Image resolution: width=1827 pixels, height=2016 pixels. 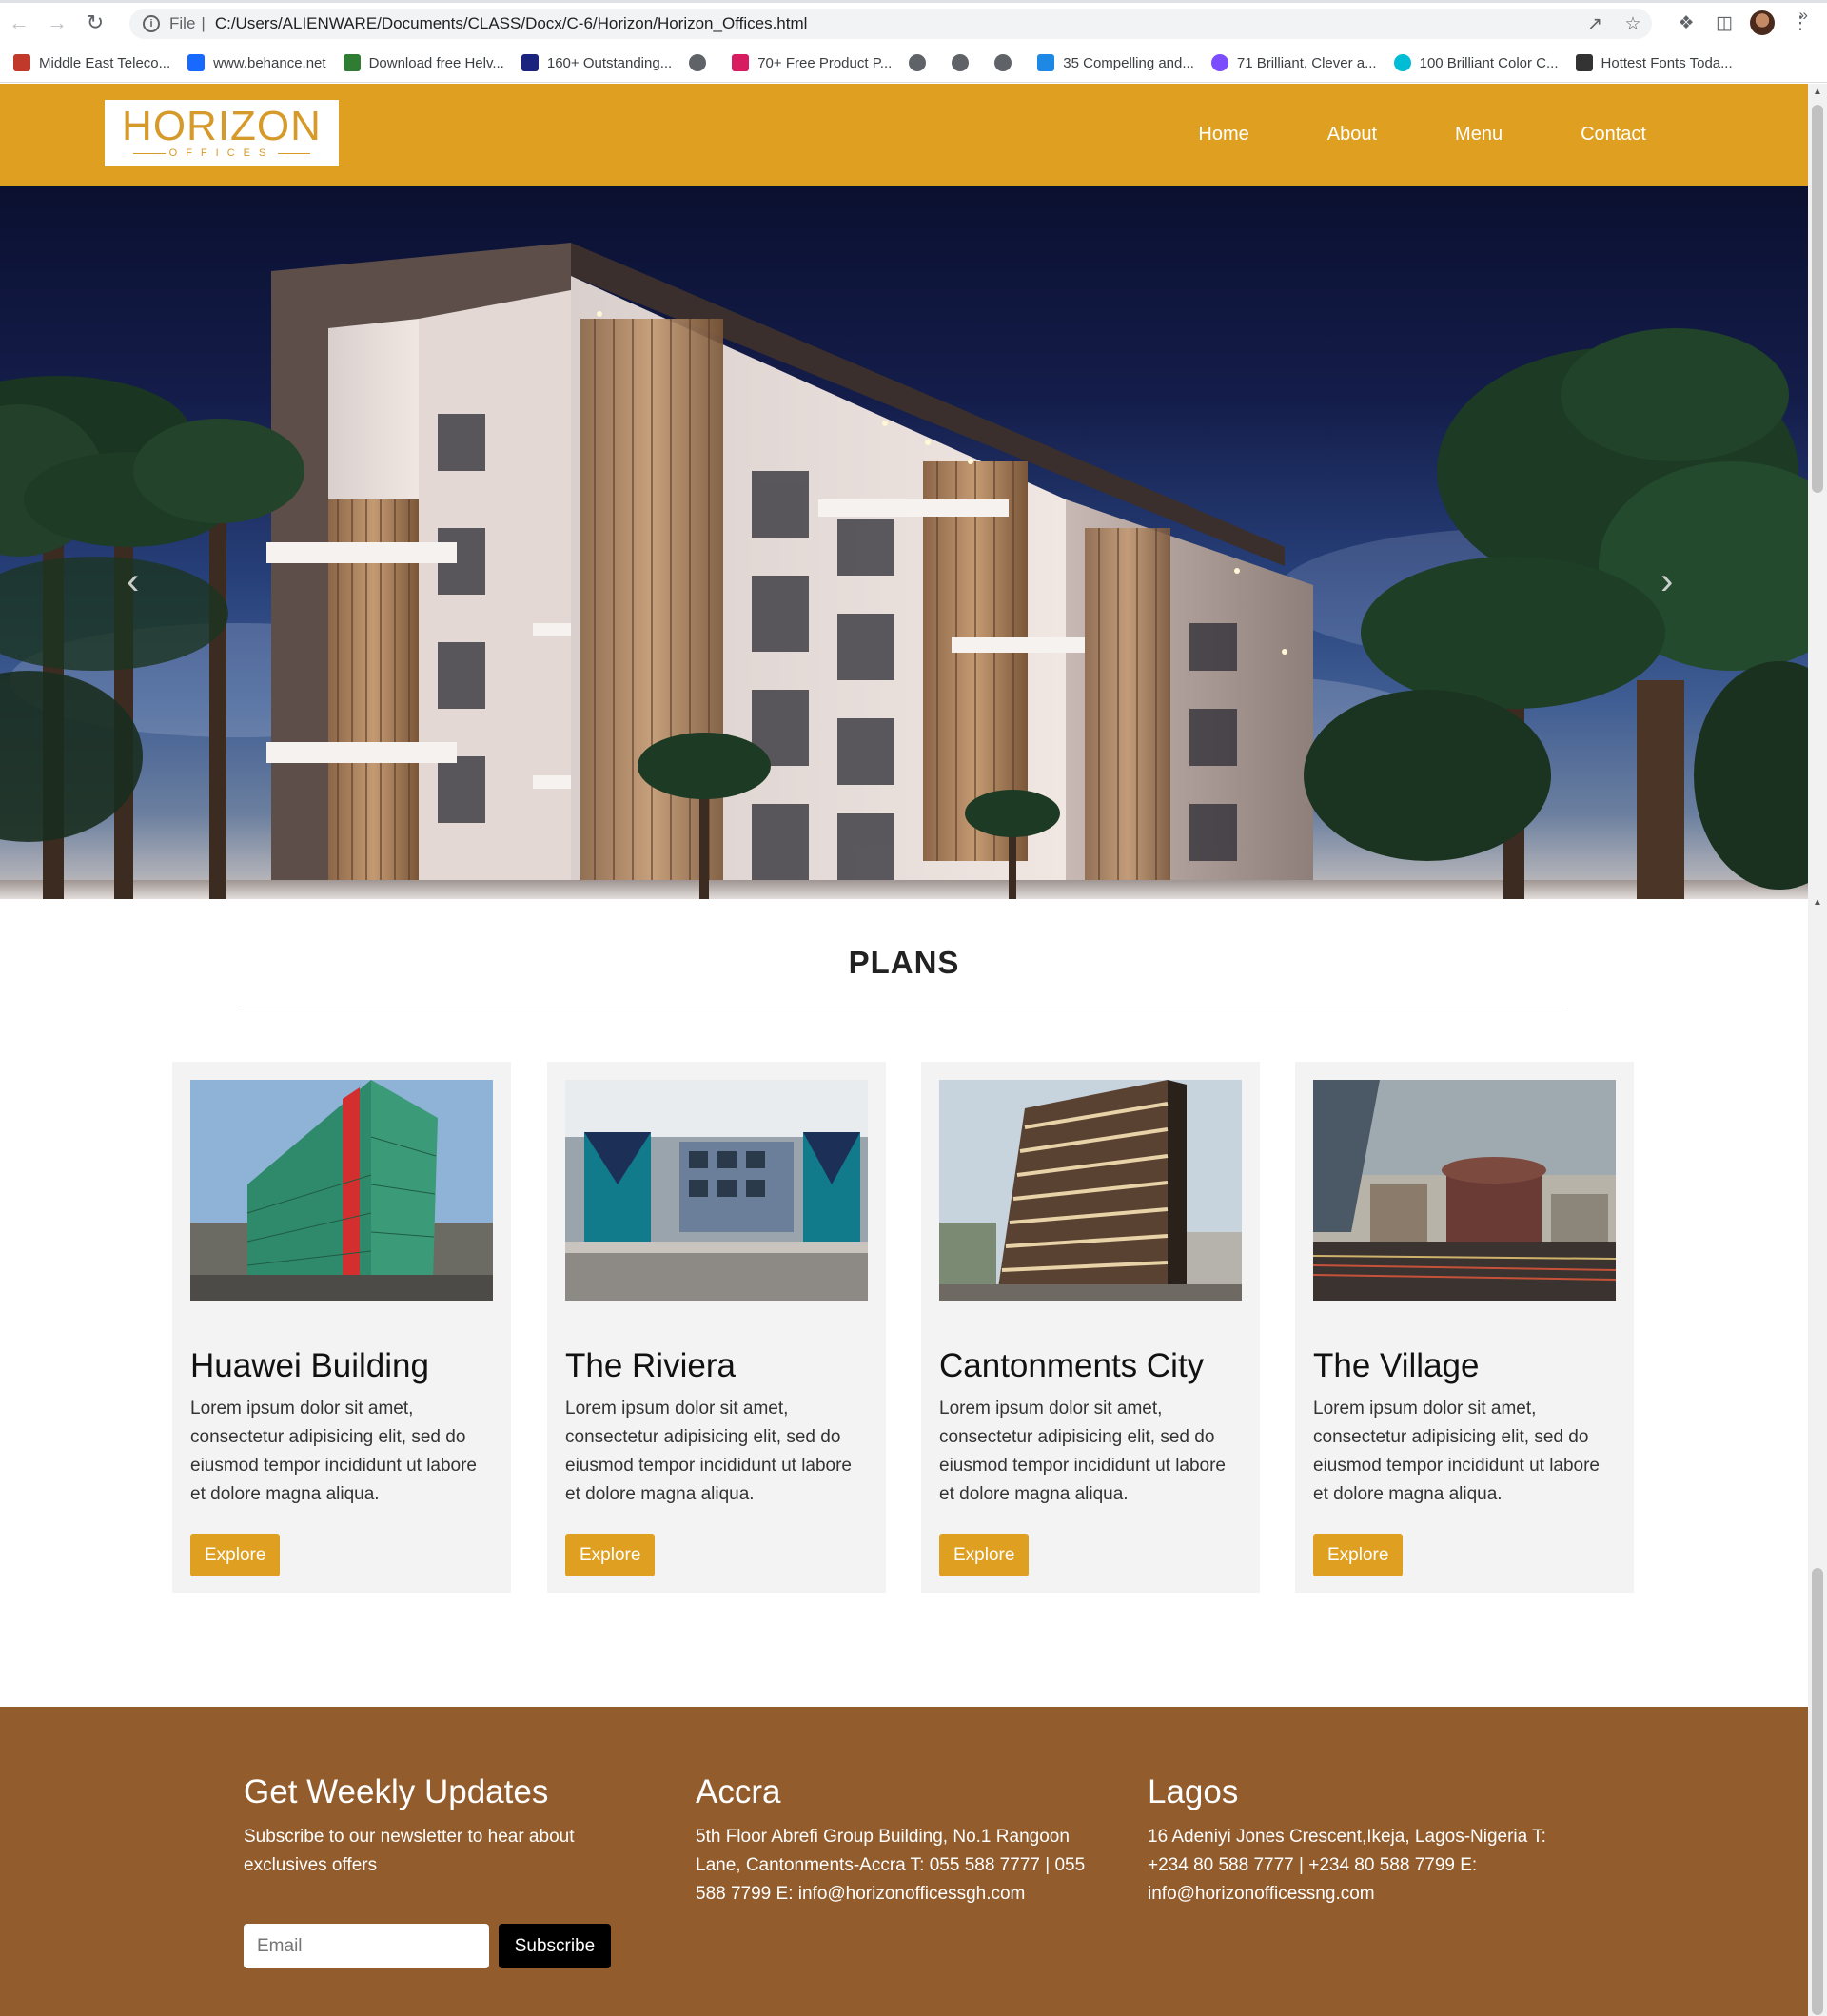 What do you see at coordinates (95, 23) in the screenshot?
I see `reload-icon: ↻` at bounding box center [95, 23].